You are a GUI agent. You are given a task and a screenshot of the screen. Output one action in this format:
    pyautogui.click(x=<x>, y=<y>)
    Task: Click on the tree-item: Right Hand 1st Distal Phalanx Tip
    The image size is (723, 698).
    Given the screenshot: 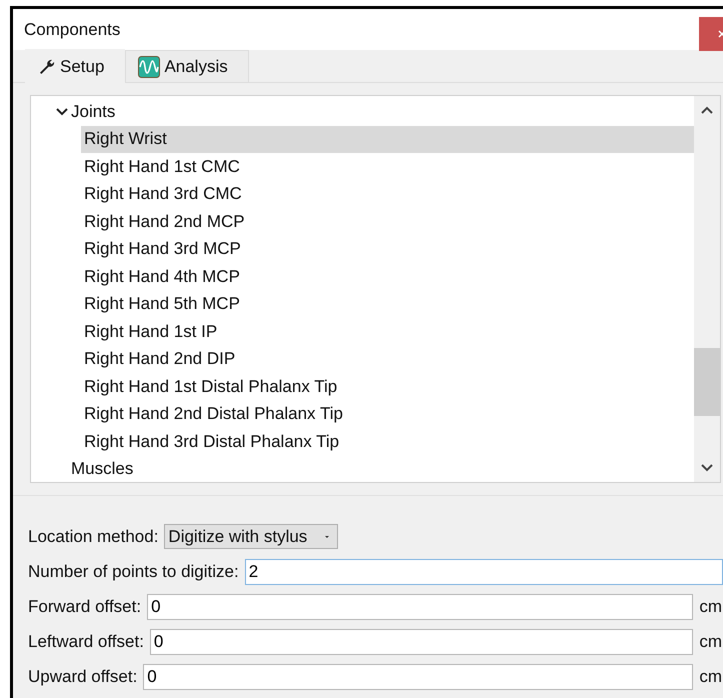 What is the action you would take?
    pyautogui.click(x=362, y=386)
    